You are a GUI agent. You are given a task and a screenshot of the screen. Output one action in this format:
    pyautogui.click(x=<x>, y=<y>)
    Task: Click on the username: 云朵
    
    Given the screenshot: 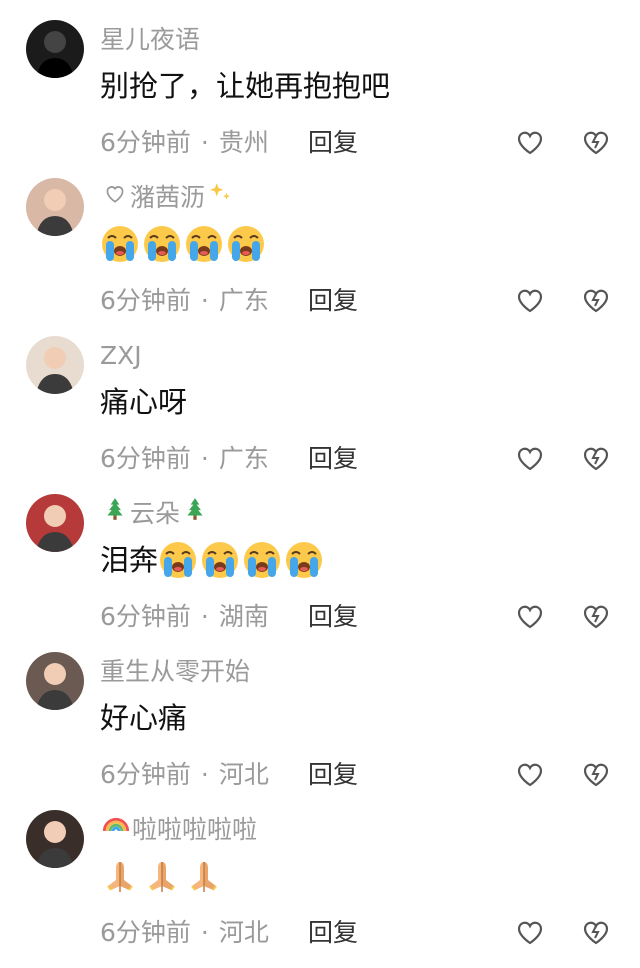 What is the action you would take?
    pyautogui.click(x=155, y=514)
    